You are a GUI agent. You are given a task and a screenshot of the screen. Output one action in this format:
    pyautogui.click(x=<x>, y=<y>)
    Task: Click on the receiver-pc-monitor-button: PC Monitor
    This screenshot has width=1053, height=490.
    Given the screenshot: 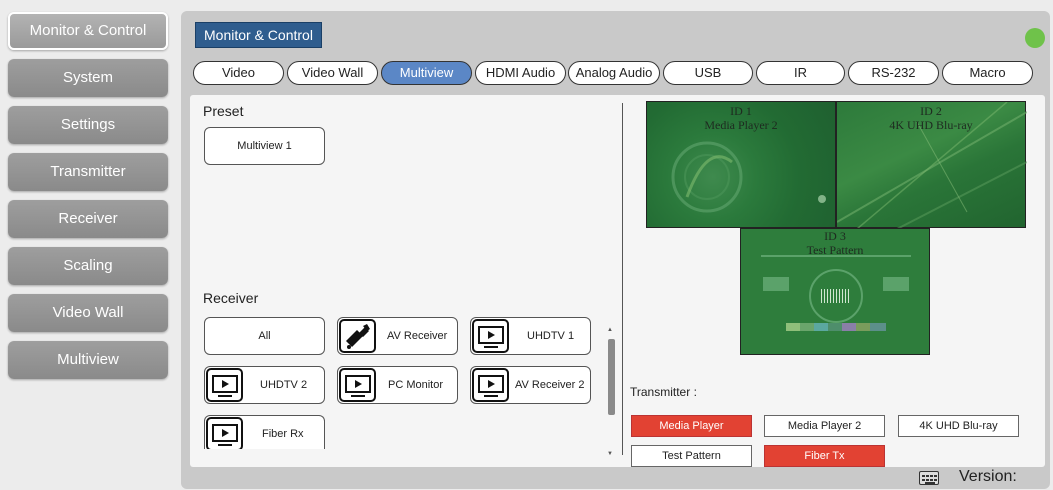 What is the action you would take?
    pyautogui.click(x=397, y=385)
    